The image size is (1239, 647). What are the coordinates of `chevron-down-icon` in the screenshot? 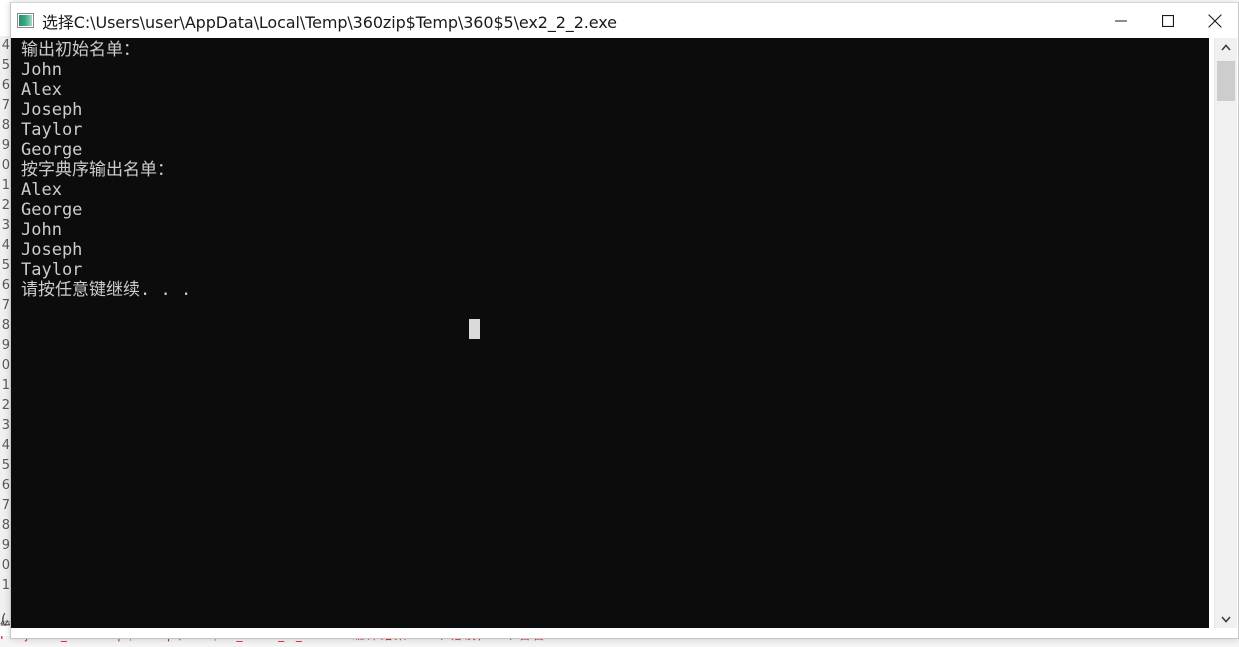 It's located at (1226, 619).